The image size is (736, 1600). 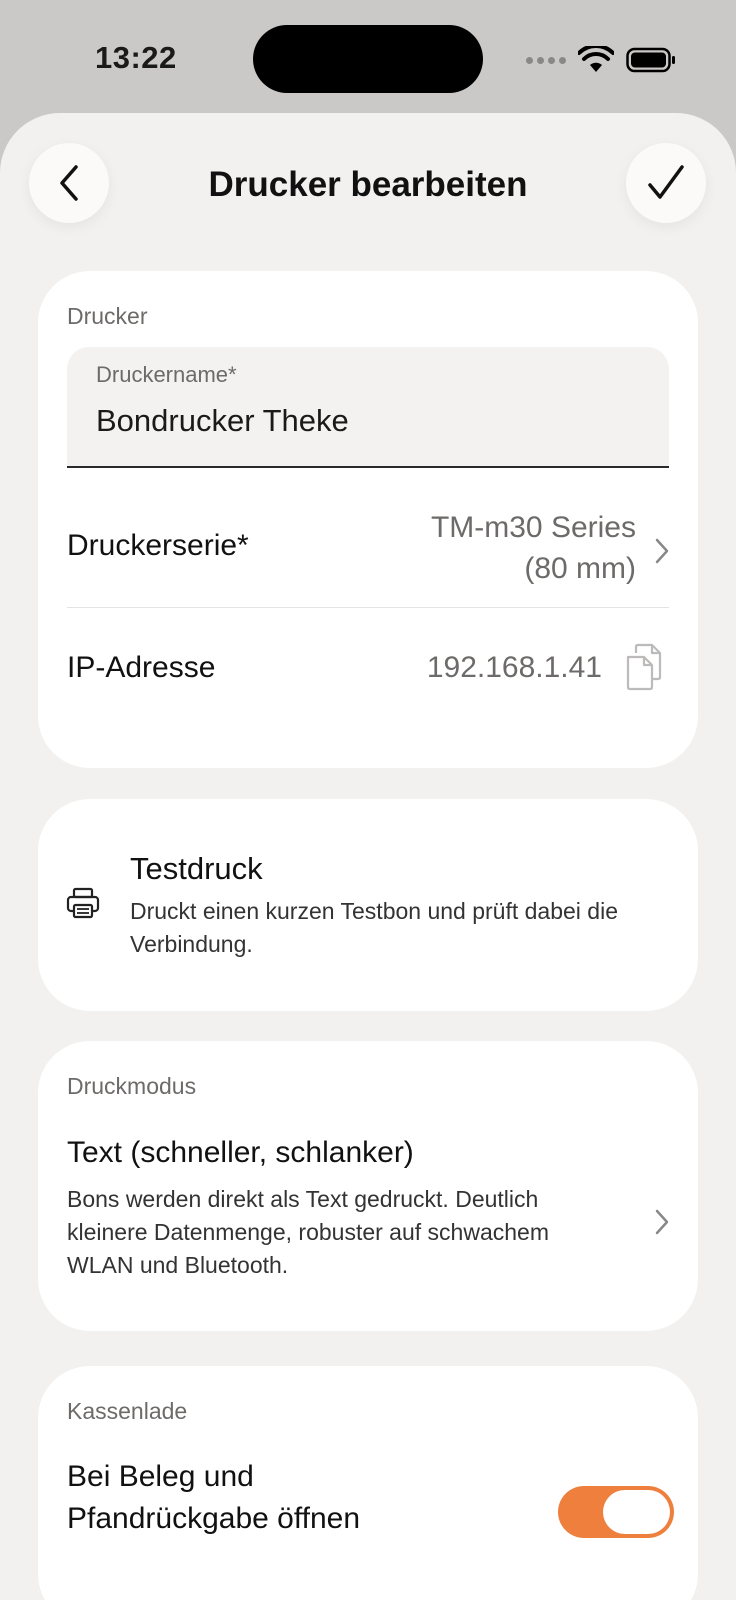 I want to click on printer-series-value-line1: TM-m30 Series, so click(x=533, y=527).